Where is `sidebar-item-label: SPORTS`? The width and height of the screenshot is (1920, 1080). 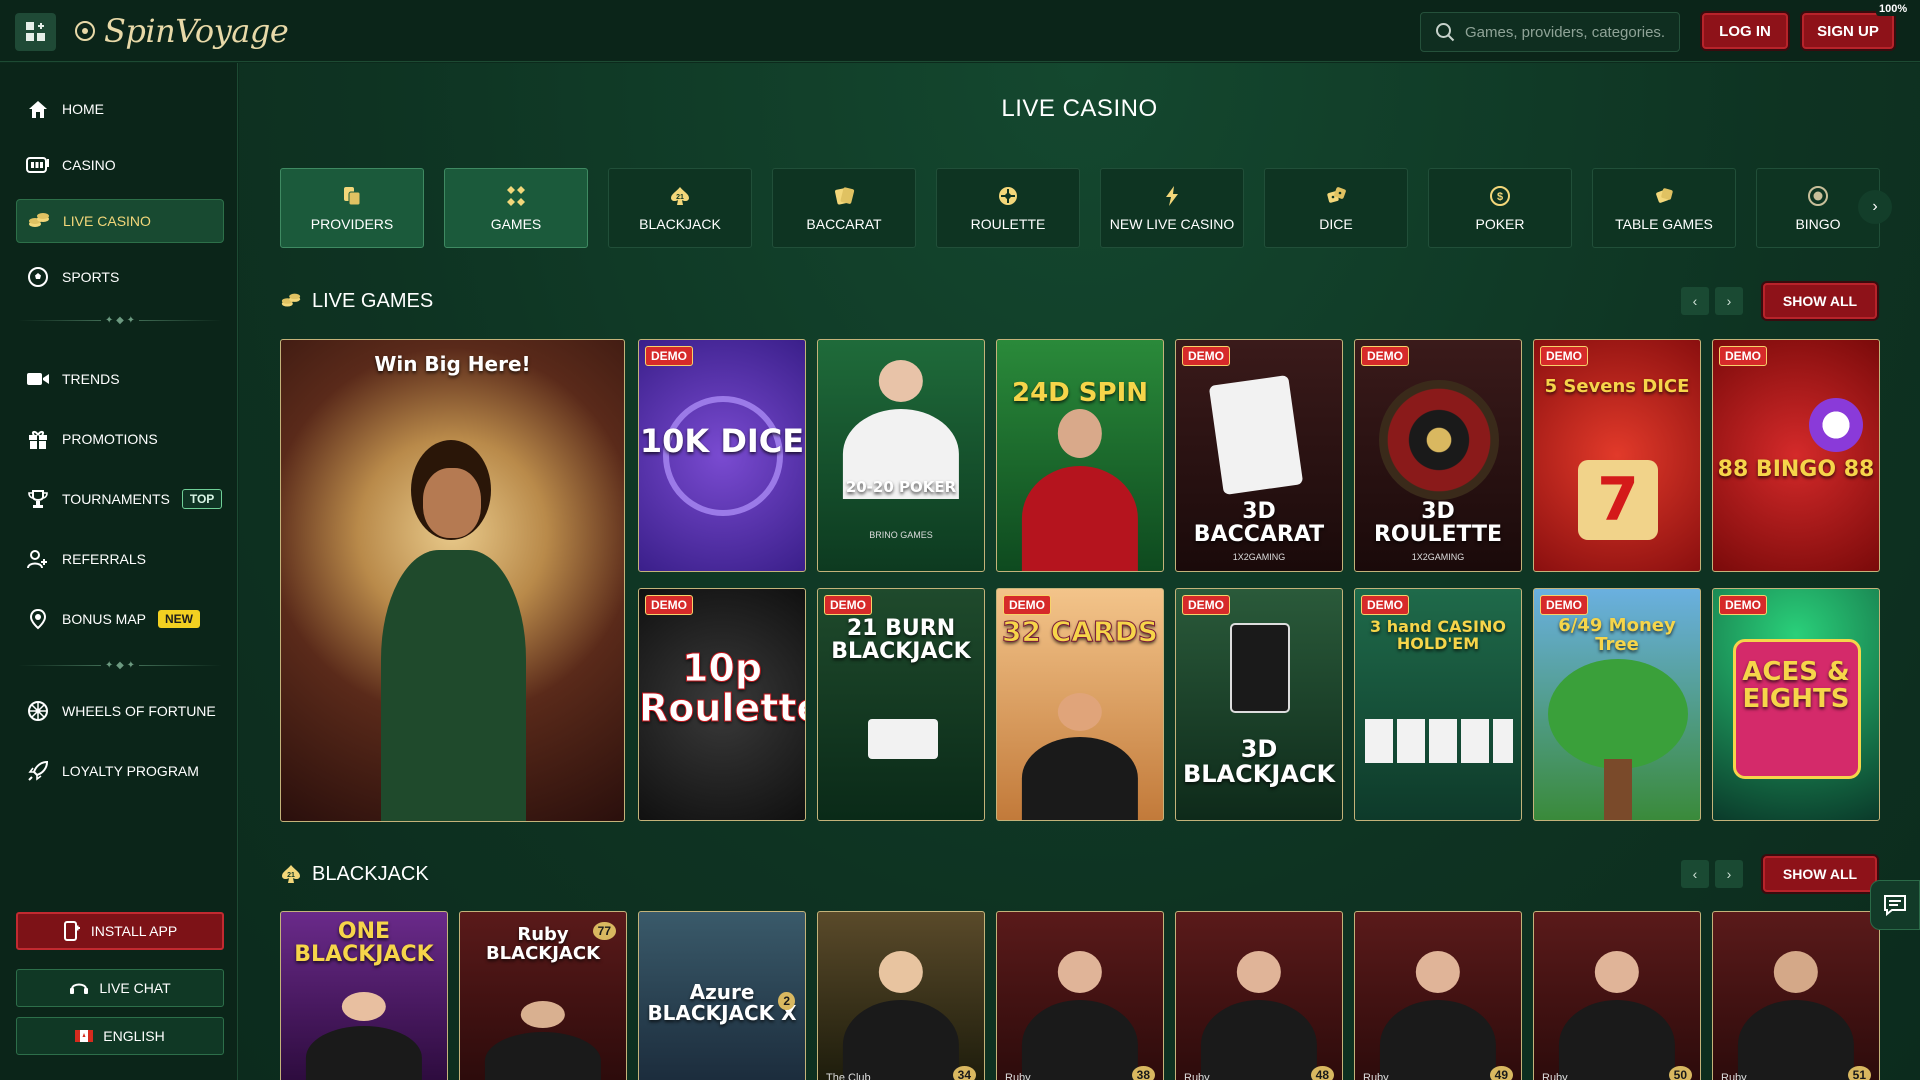 sidebar-item-label: SPORTS is located at coordinates (91, 277).